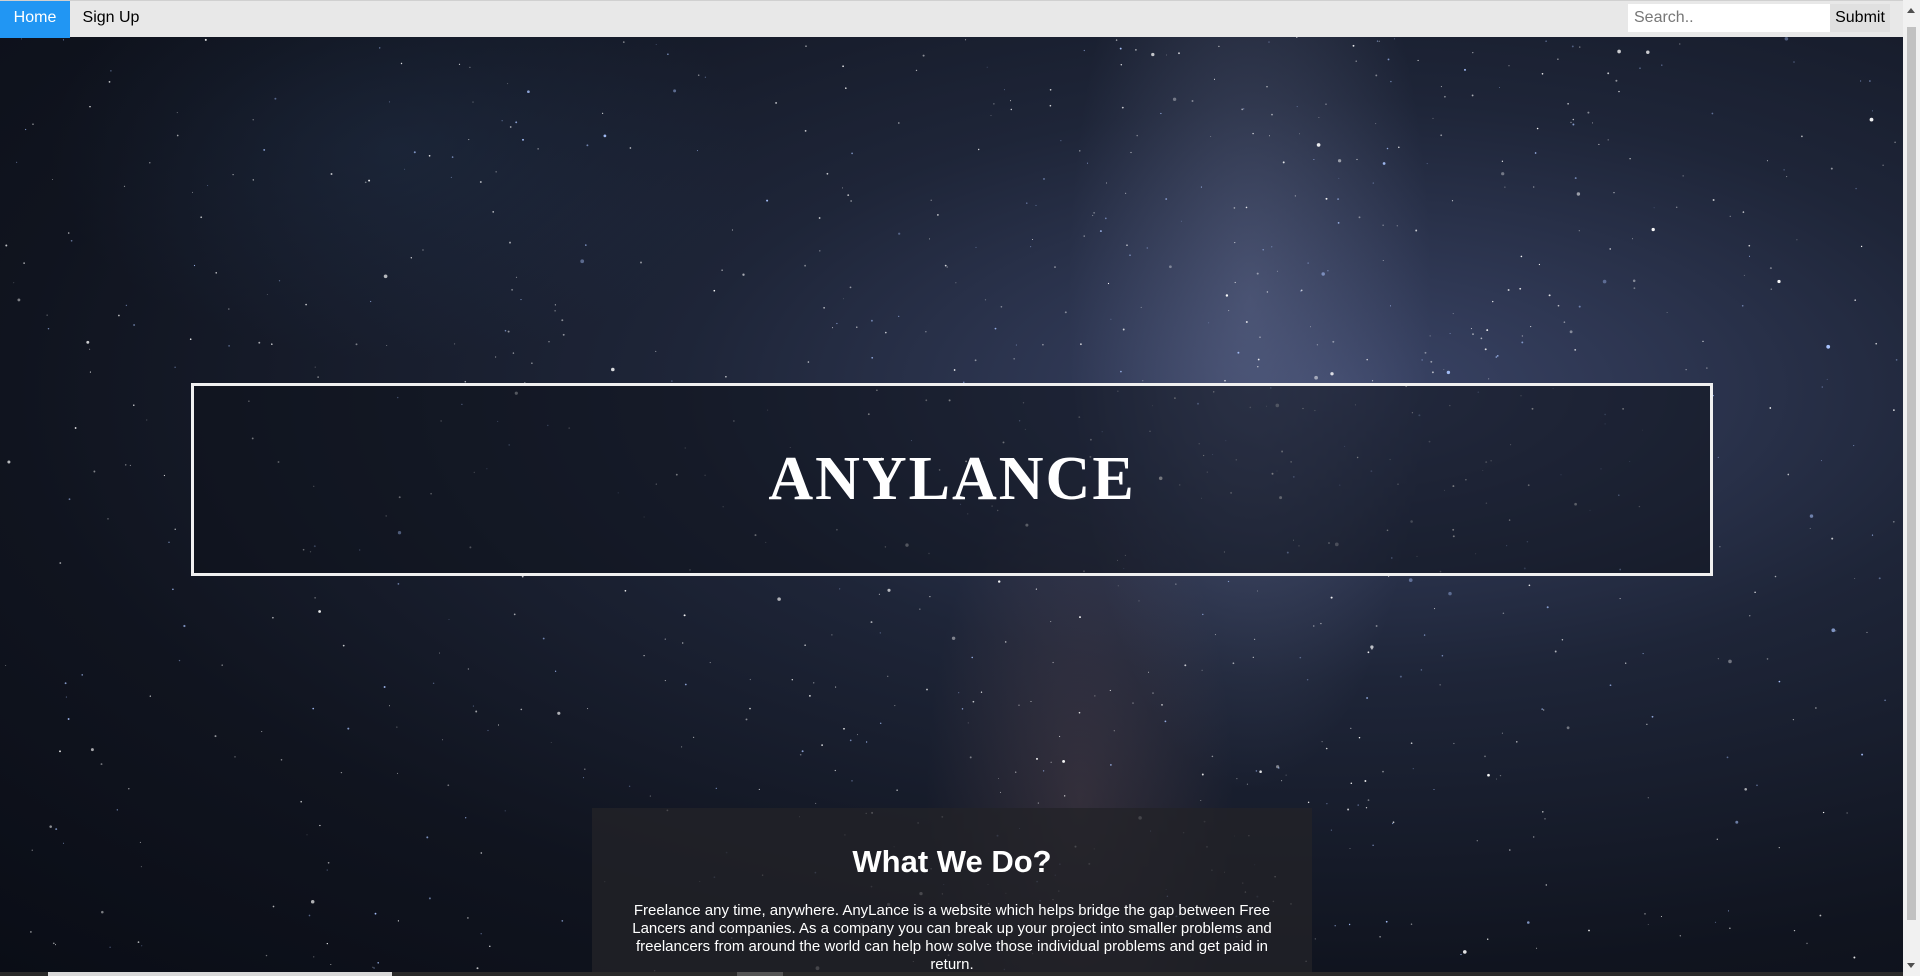  I want to click on submit-button: Submit, so click(1860, 18).